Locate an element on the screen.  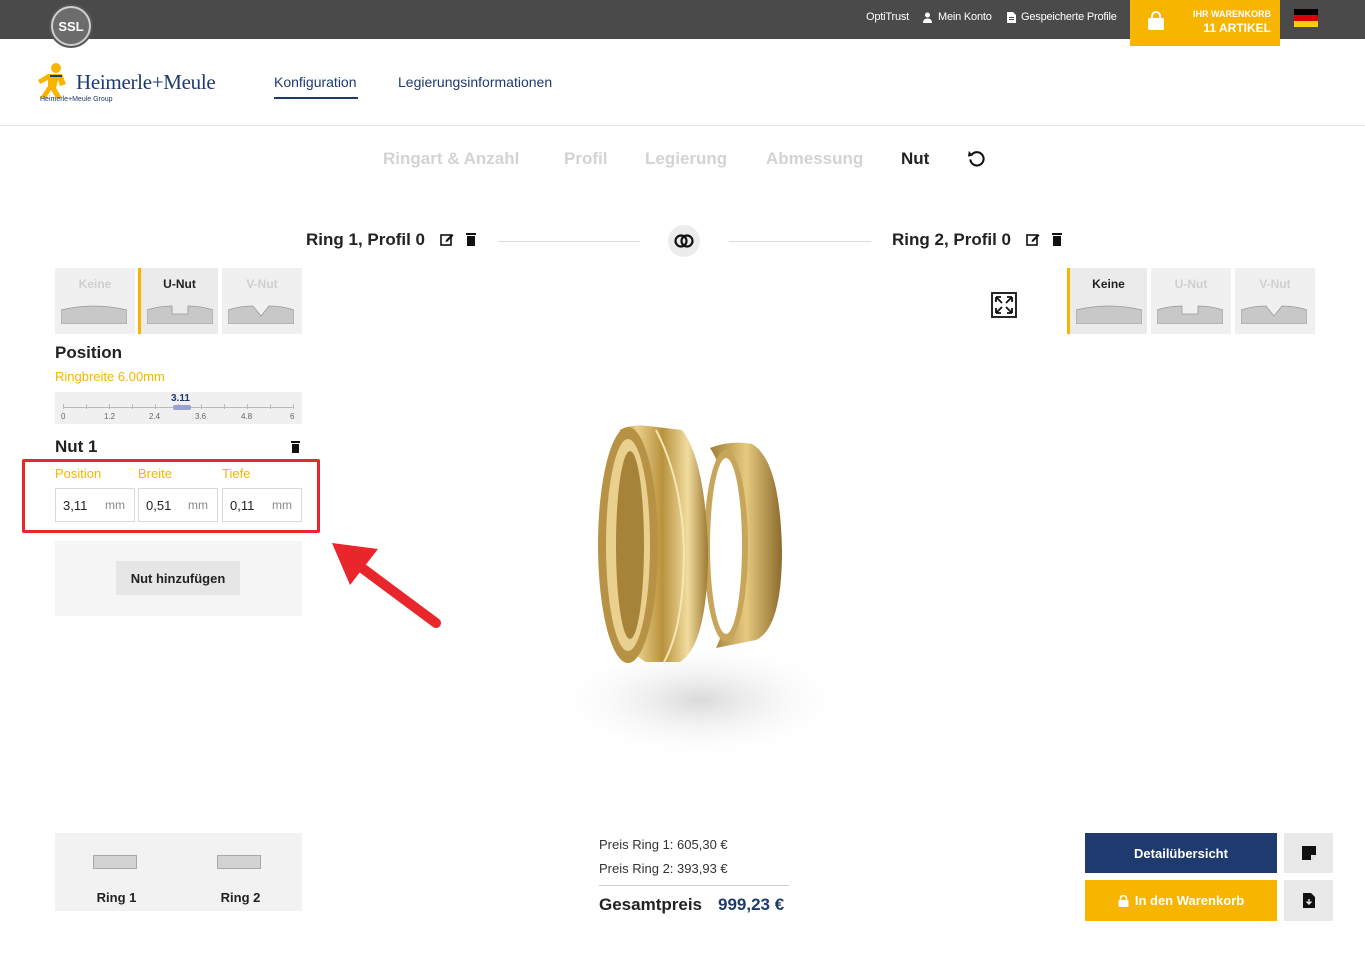
reset-icon is located at coordinates (976, 158).